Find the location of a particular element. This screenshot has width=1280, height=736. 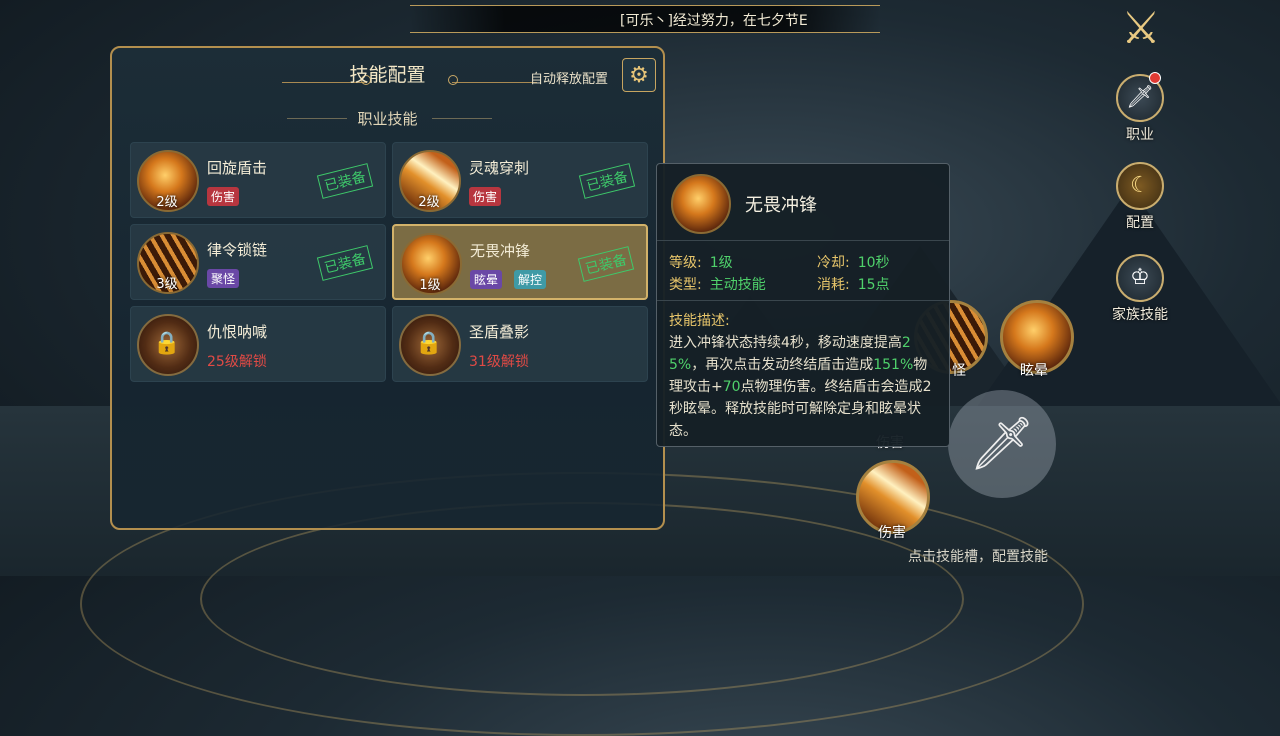

cost-value: 15点 is located at coordinates (873, 285).